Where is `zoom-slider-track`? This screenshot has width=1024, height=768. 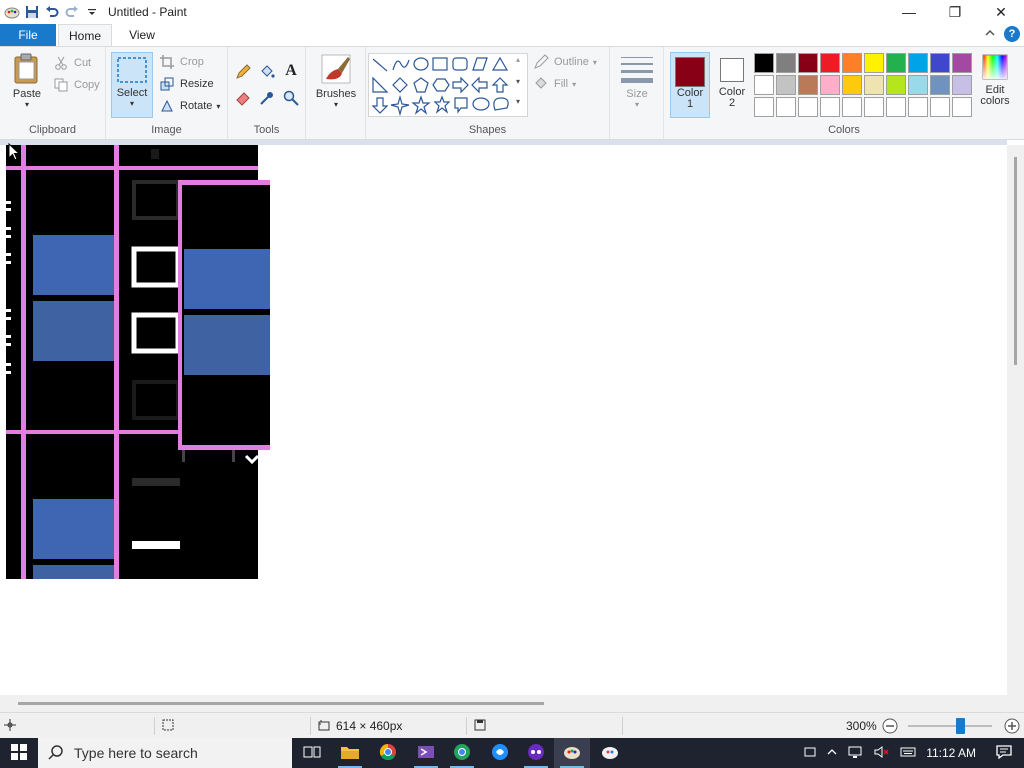
zoom-slider-track is located at coordinates (950, 726).